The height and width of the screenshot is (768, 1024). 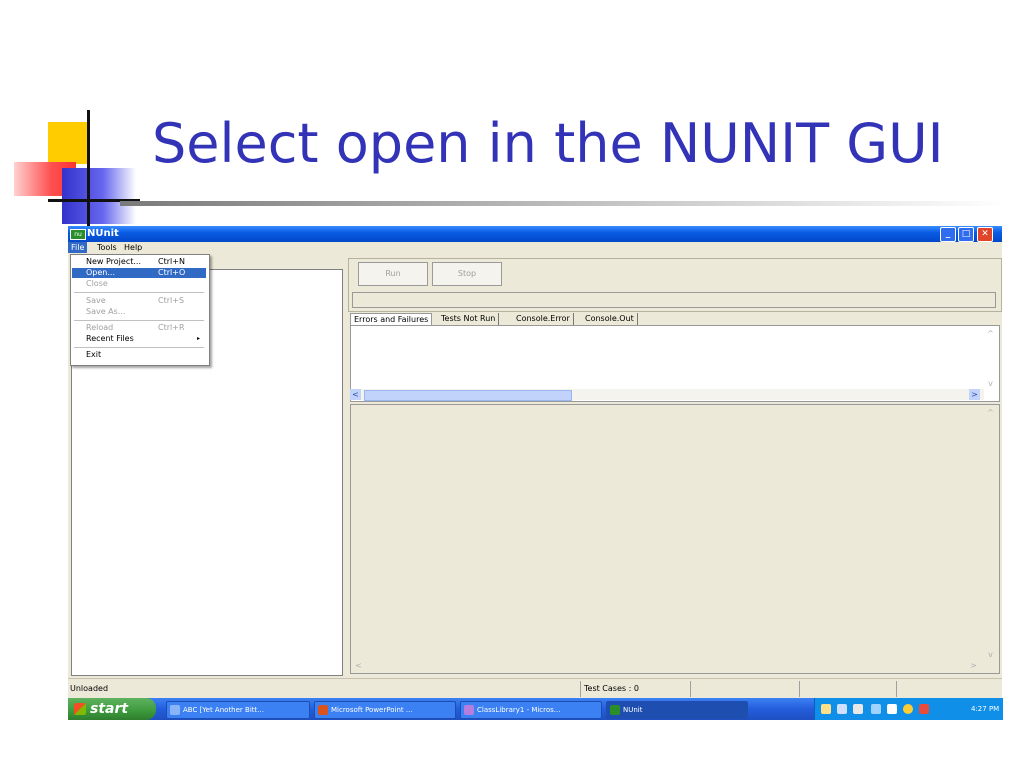 I want to click on menu-file: File, so click(x=78, y=247).